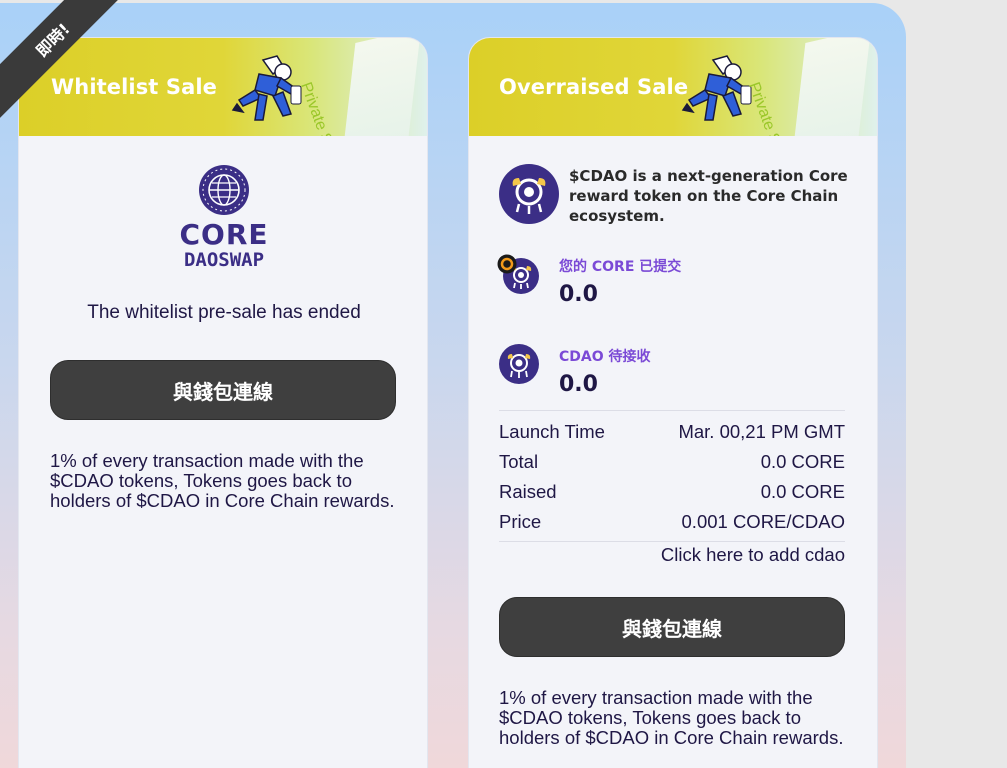 This screenshot has width=1007, height=768. What do you see at coordinates (520, 521) in the screenshot?
I see `info-label: Price` at bounding box center [520, 521].